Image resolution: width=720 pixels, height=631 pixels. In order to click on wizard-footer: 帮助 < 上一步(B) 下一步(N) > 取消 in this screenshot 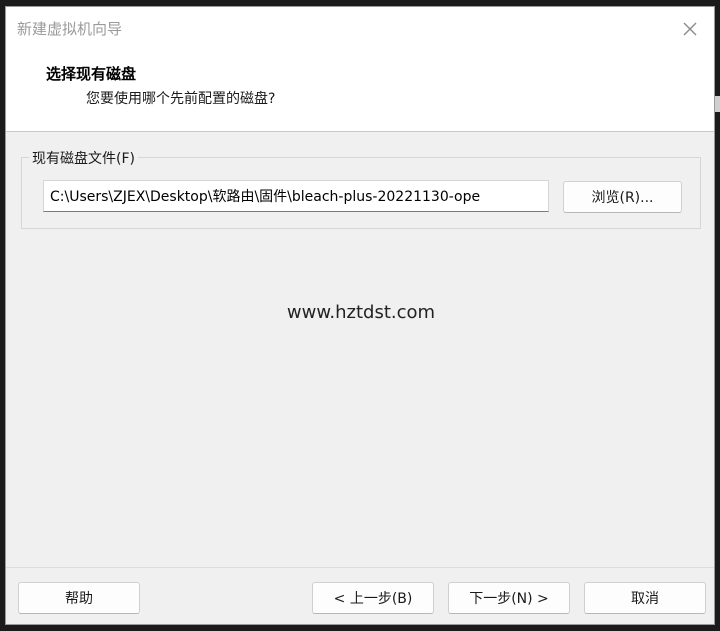, I will do `click(360, 595)`.